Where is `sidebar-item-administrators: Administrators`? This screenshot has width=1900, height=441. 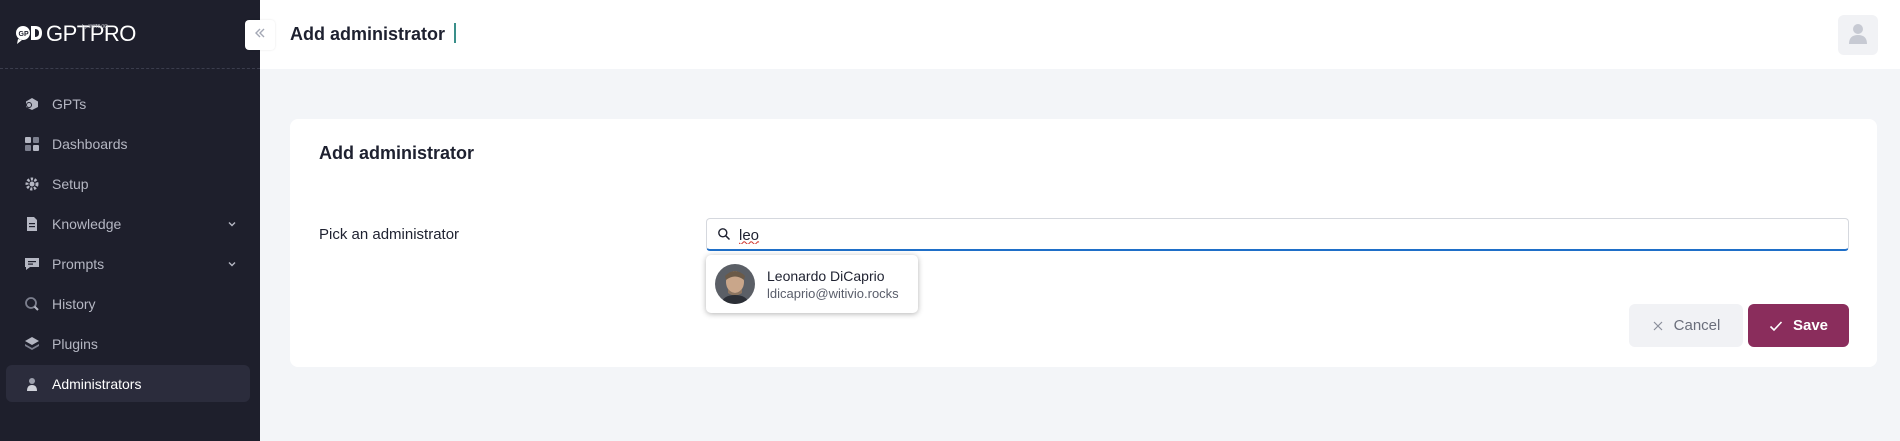 sidebar-item-administrators: Administrators is located at coordinates (128, 383).